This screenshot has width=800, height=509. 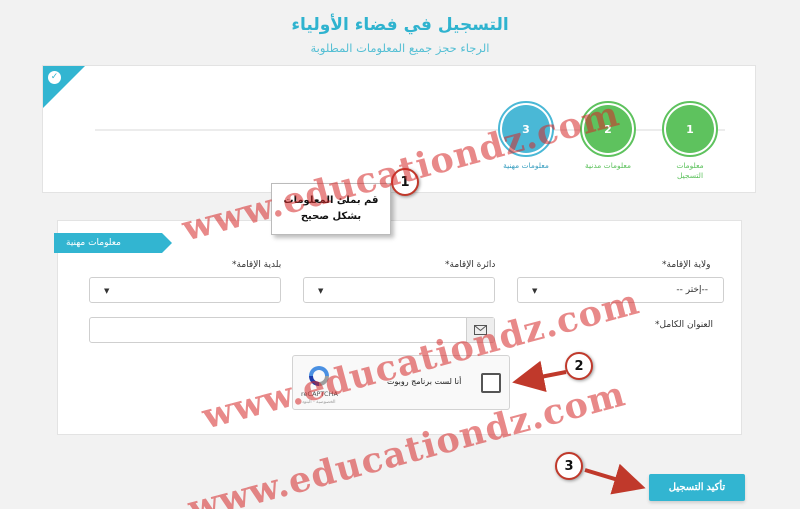 I want to click on arrow-to-captcha, so click(x=539, y=376).